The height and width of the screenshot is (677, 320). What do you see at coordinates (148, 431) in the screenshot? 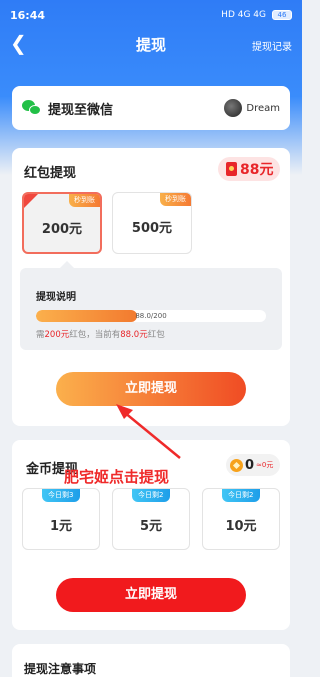
I see `annotation-arrow-icon` at bounding box center [148, 431].